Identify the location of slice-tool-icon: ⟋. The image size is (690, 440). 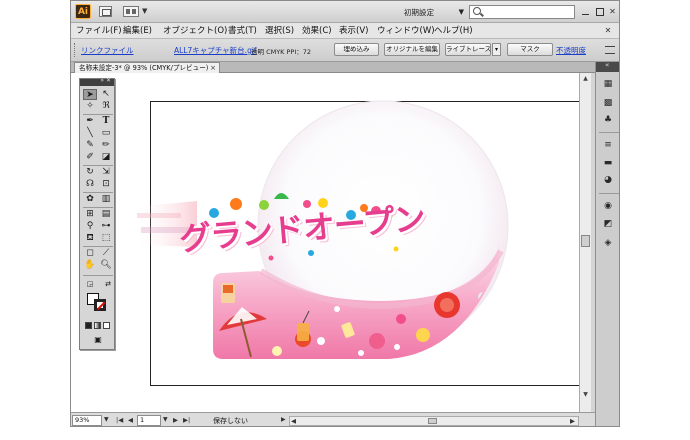
(106, 253).